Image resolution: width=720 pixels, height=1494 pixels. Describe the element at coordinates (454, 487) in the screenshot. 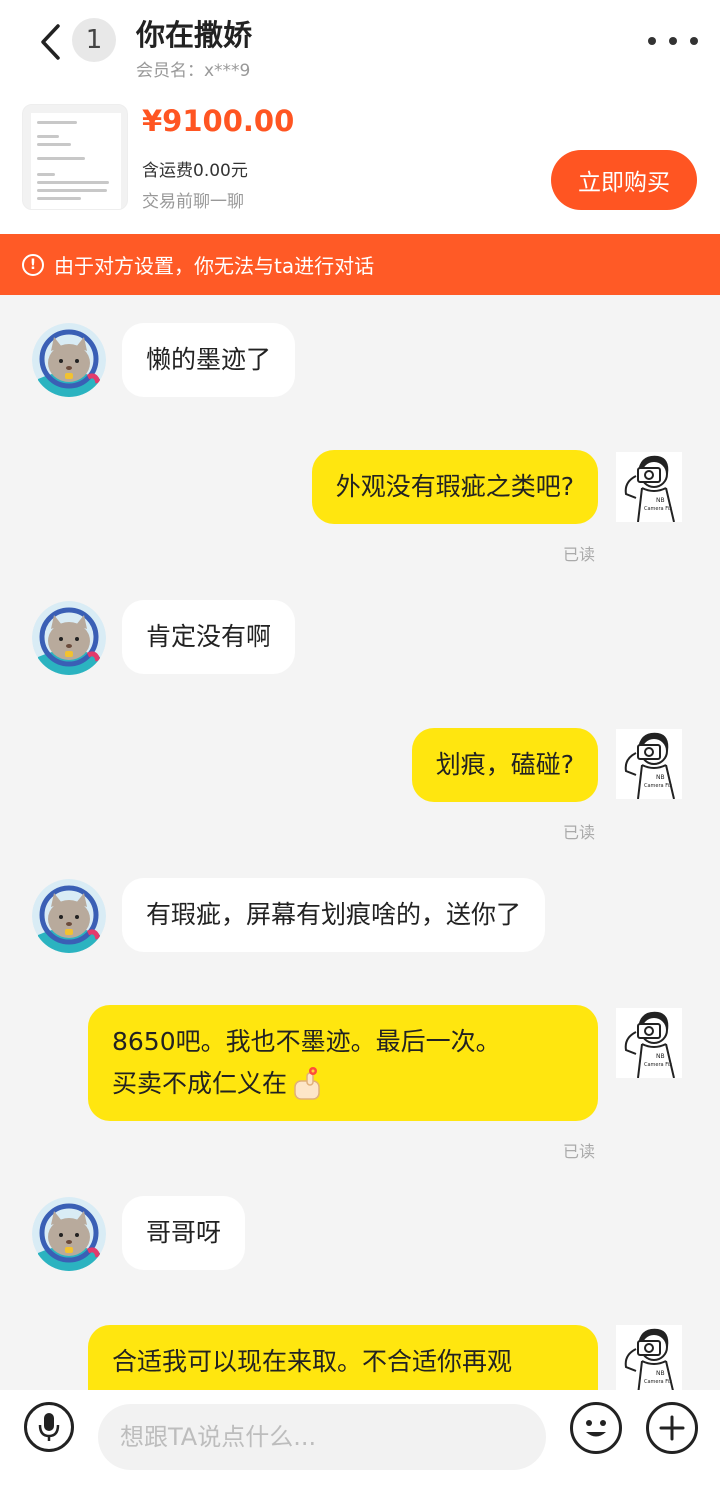

I see `message-bubble-outgoing: 外观没有瑕疵之类吧?` at that location.